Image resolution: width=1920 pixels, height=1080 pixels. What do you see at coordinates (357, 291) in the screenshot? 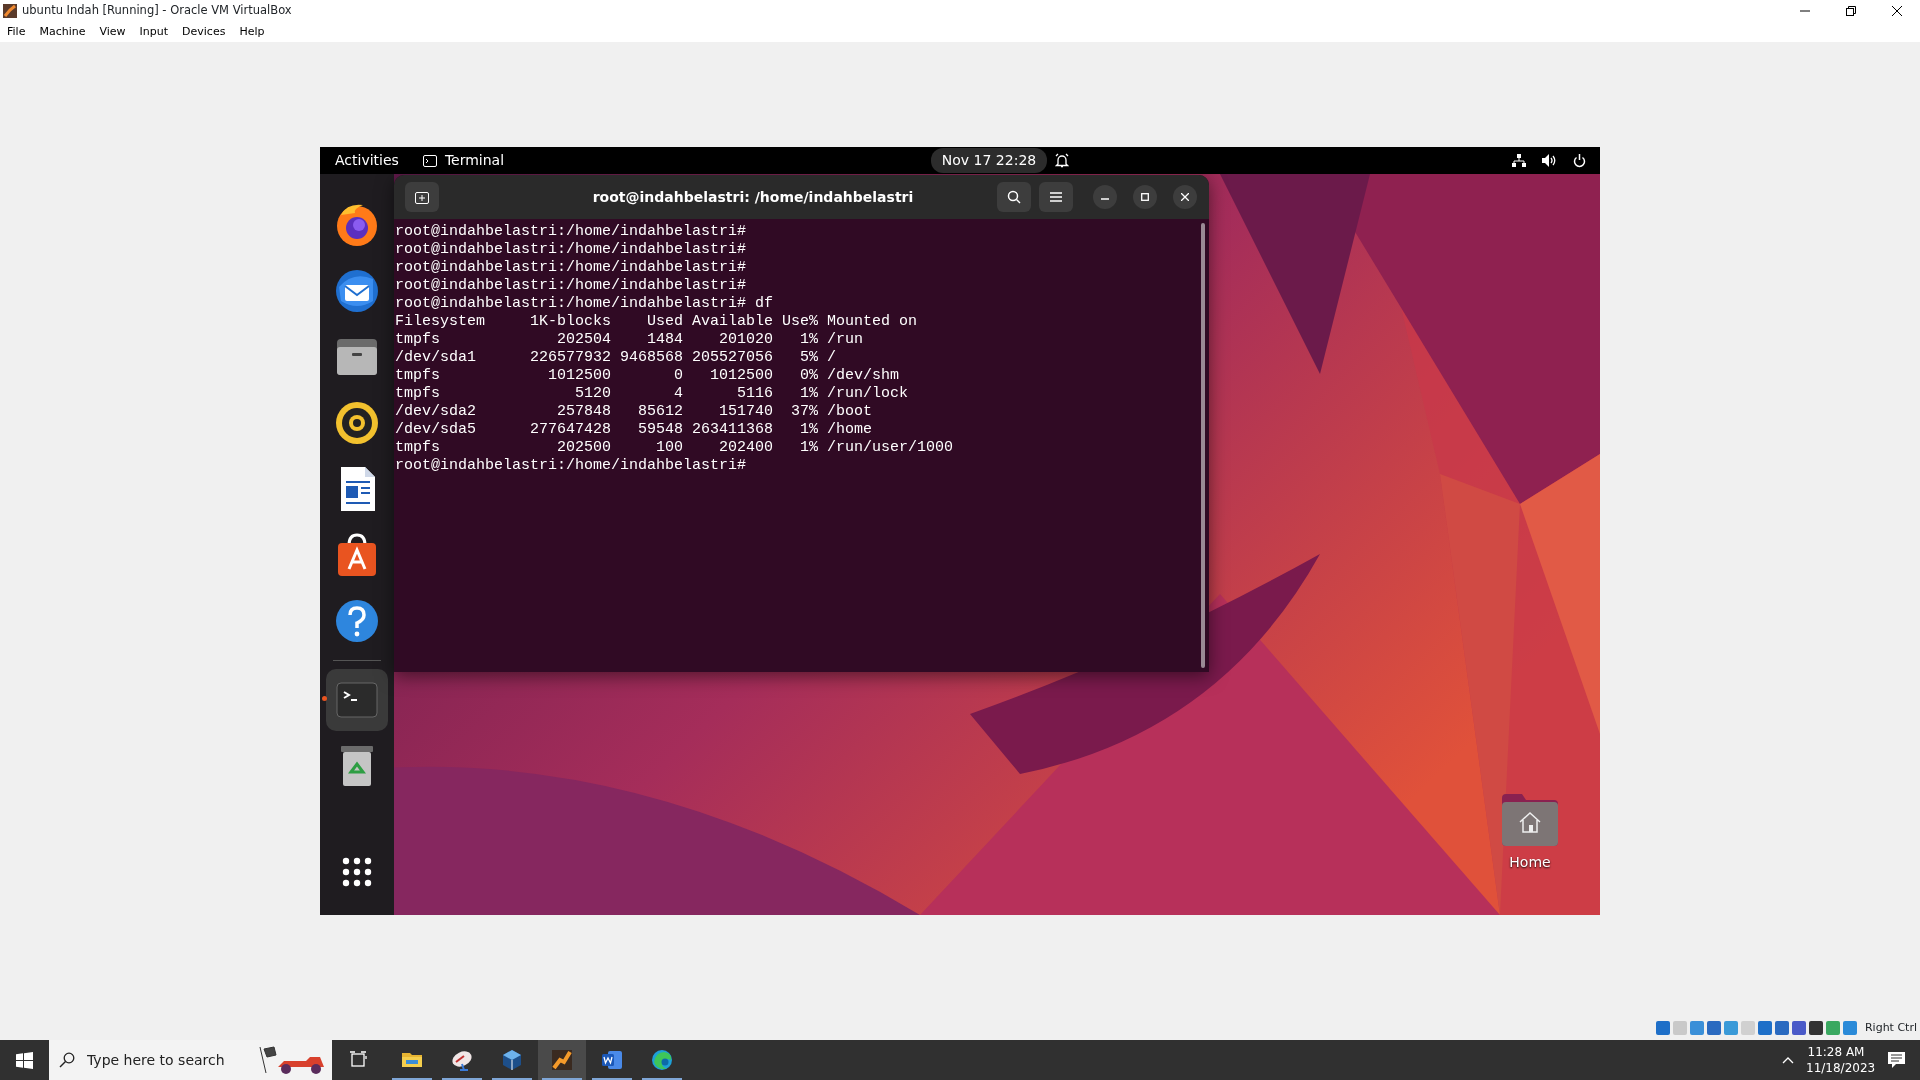
I see `mail-icon` at bounding box center [357, 291].